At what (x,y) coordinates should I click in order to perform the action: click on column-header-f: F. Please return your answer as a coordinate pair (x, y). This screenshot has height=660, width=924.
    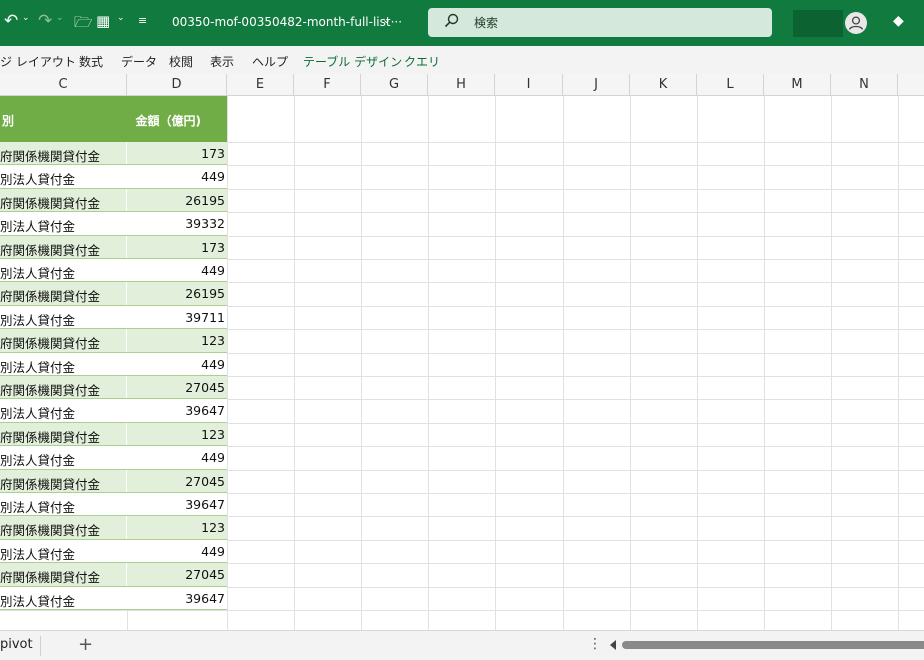
    Looking at the image, I should click on (327, 85).